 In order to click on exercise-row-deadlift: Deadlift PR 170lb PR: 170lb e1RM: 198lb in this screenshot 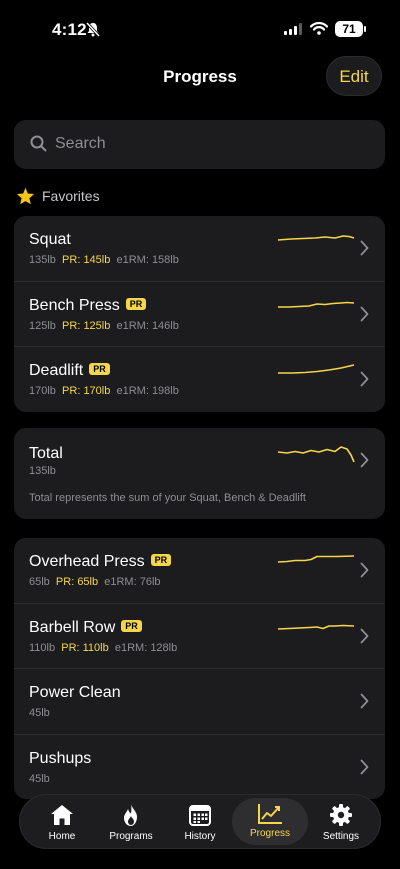, I will do `click(199, 379)`.